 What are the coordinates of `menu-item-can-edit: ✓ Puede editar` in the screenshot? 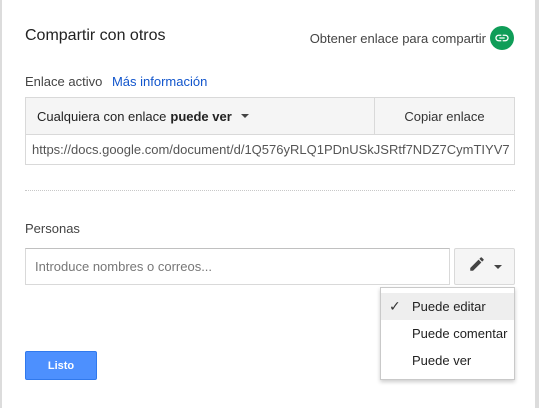 It's located at (447, 306).